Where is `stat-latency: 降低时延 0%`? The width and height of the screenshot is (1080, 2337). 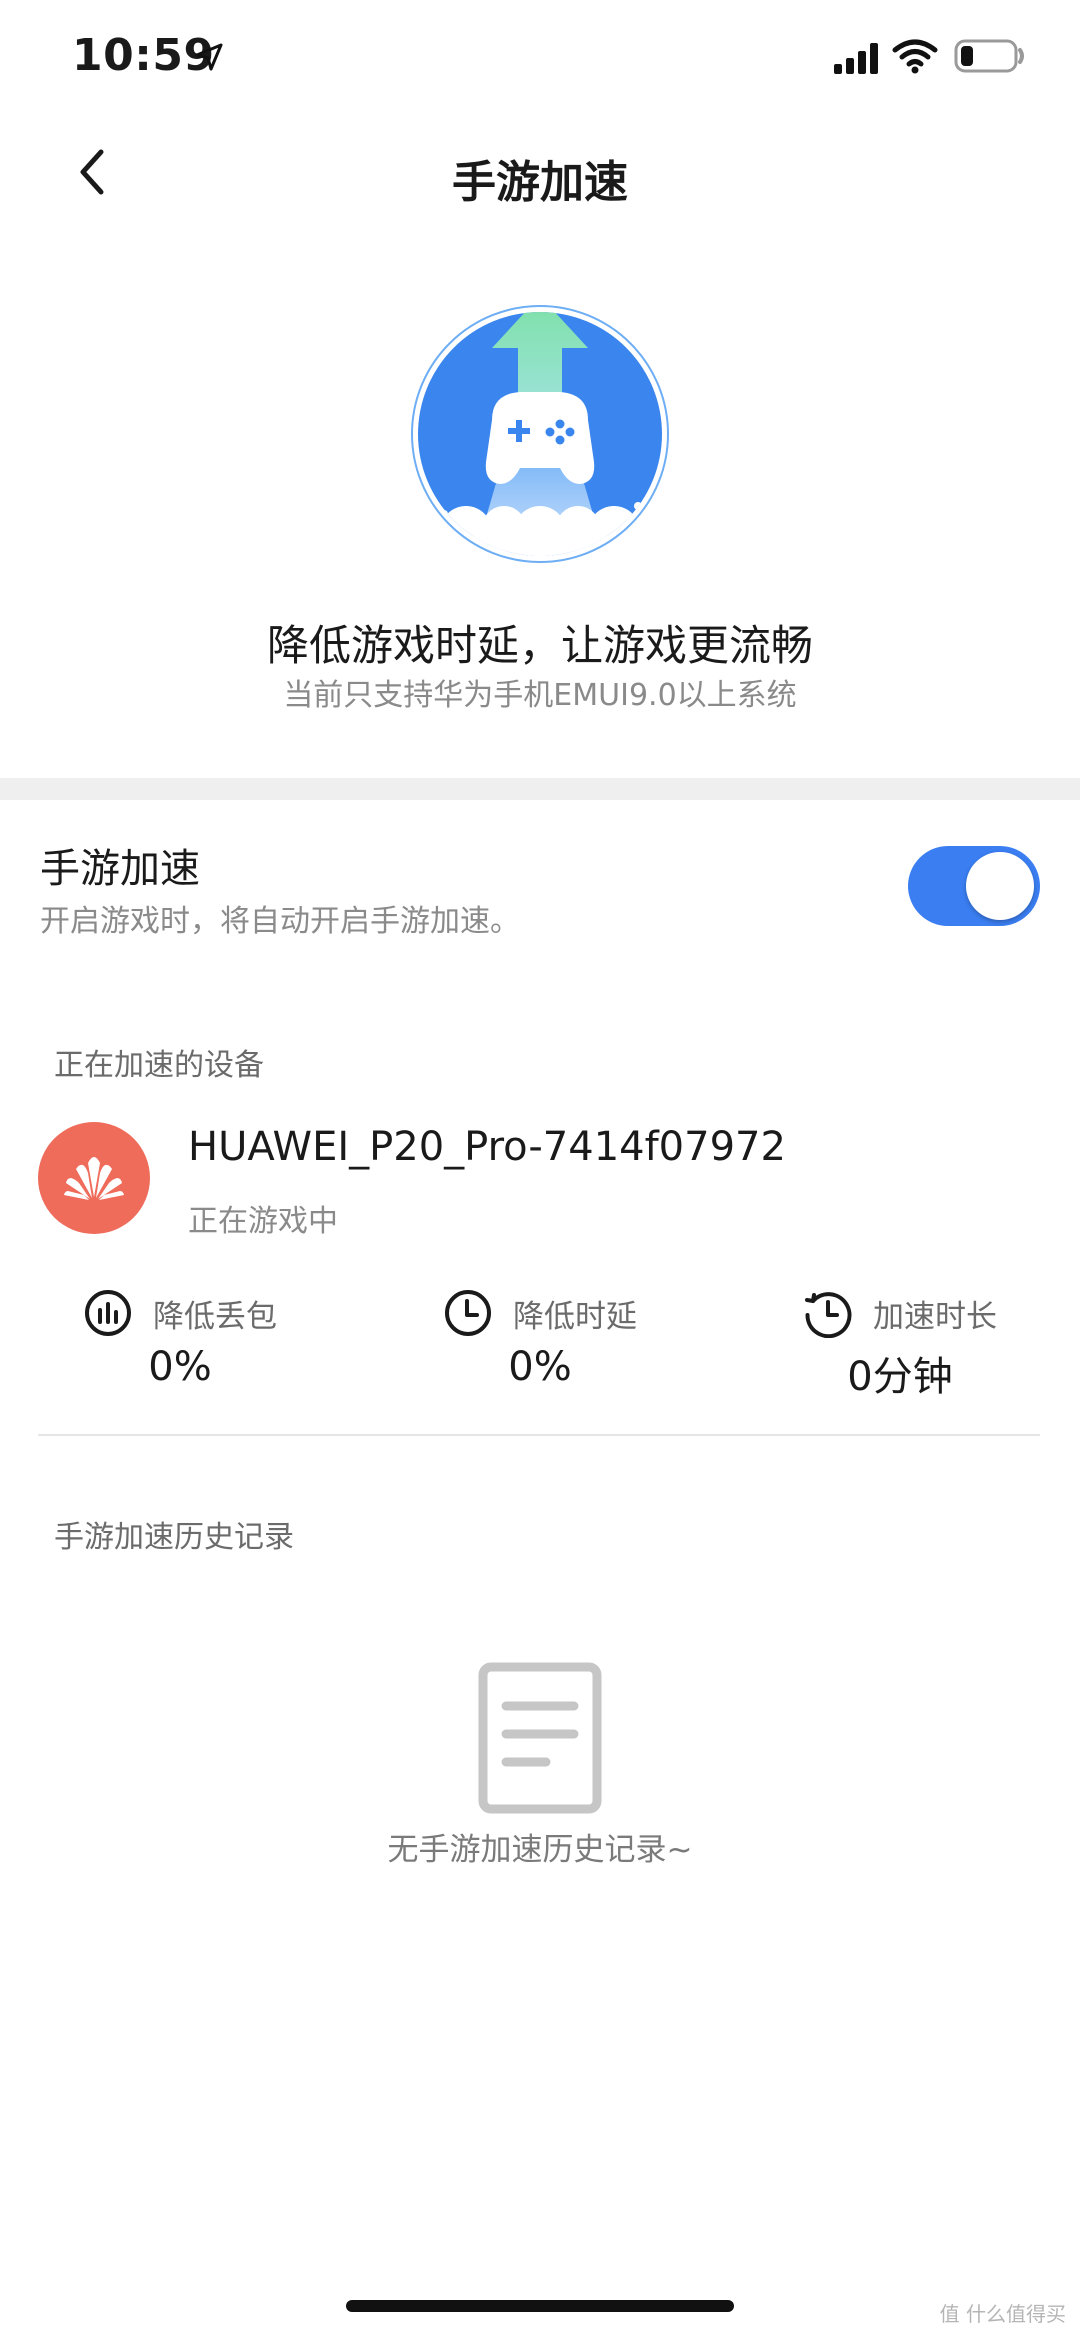 stat-latency: 降低时延 0% is located at coordinates (540, 1346).